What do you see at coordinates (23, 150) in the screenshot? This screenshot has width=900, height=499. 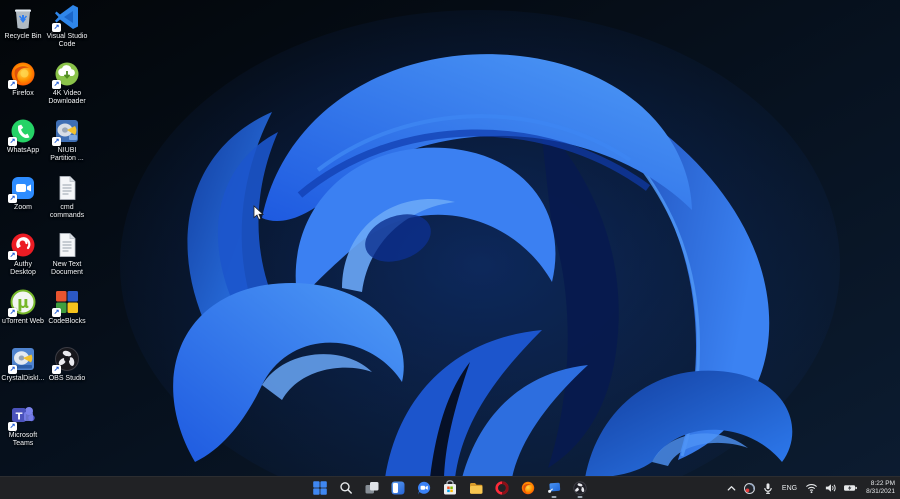 I see `desktop-icon-label: WhatsApp` at bounding box center [23, 150].